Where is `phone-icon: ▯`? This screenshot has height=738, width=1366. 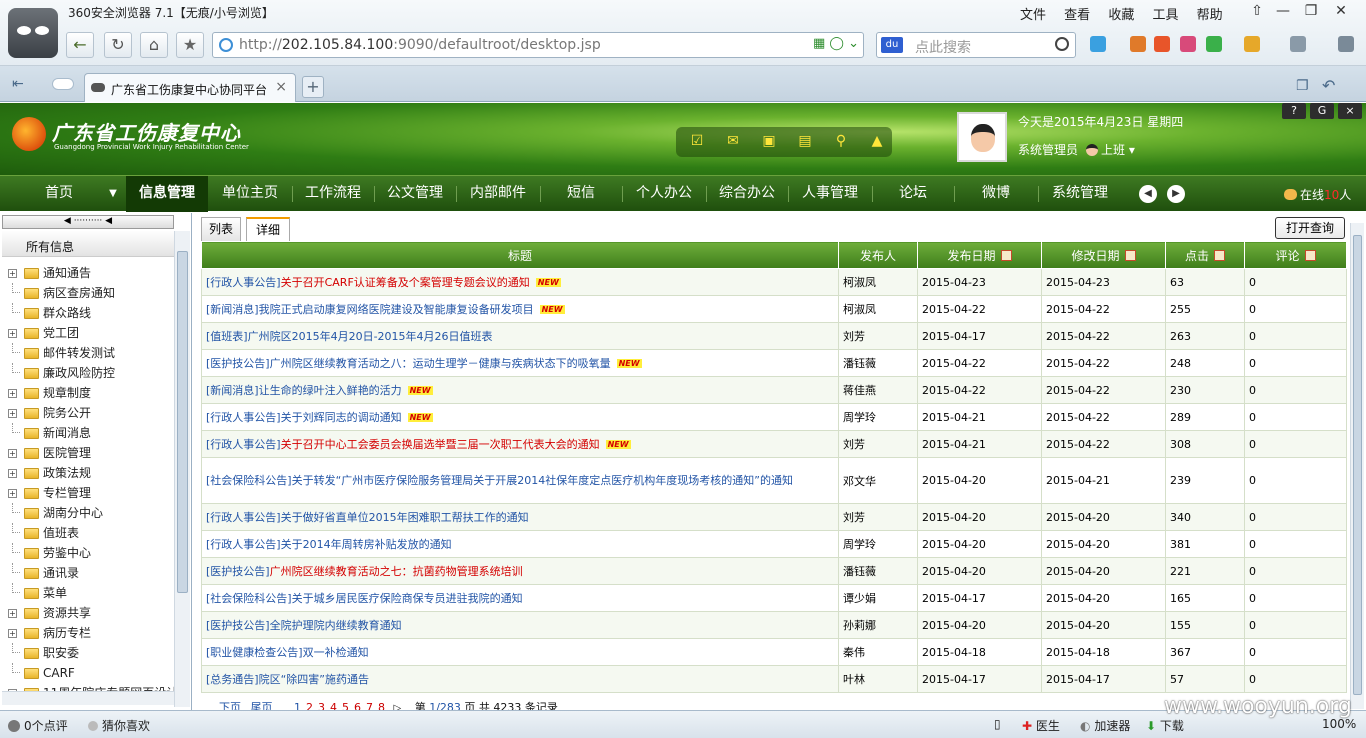 phone-icon: ▯ is located at coordinates (997, 724).